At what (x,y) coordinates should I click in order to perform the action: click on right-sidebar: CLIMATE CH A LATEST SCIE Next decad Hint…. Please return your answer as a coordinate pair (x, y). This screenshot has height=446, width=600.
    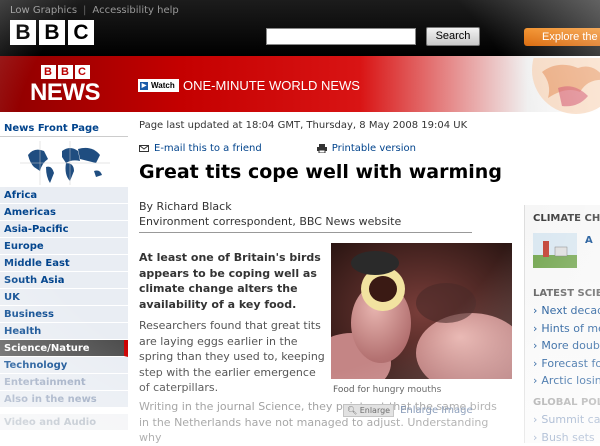
    Looking at the image, I should click on (562, 324).